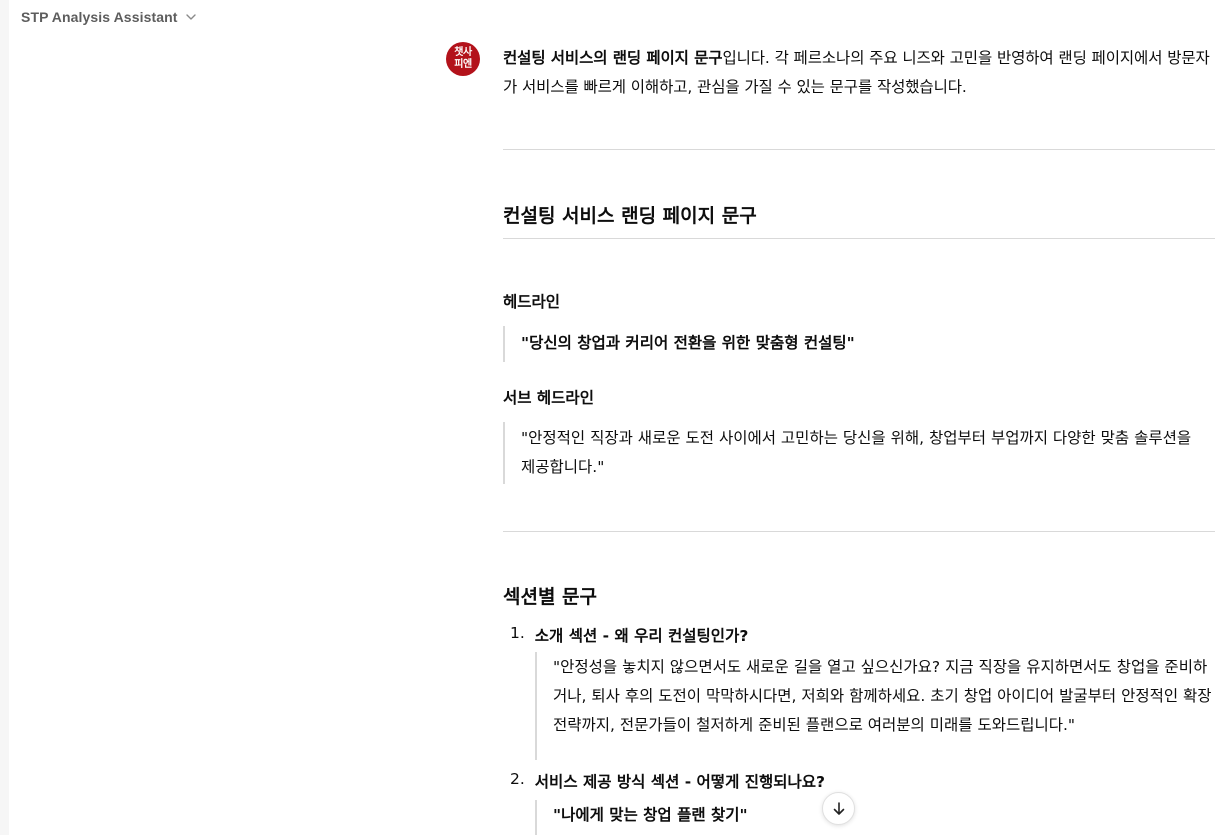  Describe the element at coordinates (548, 398) in the screenshot. I see `subheadline-label: 서브 헤드라인` at that location.